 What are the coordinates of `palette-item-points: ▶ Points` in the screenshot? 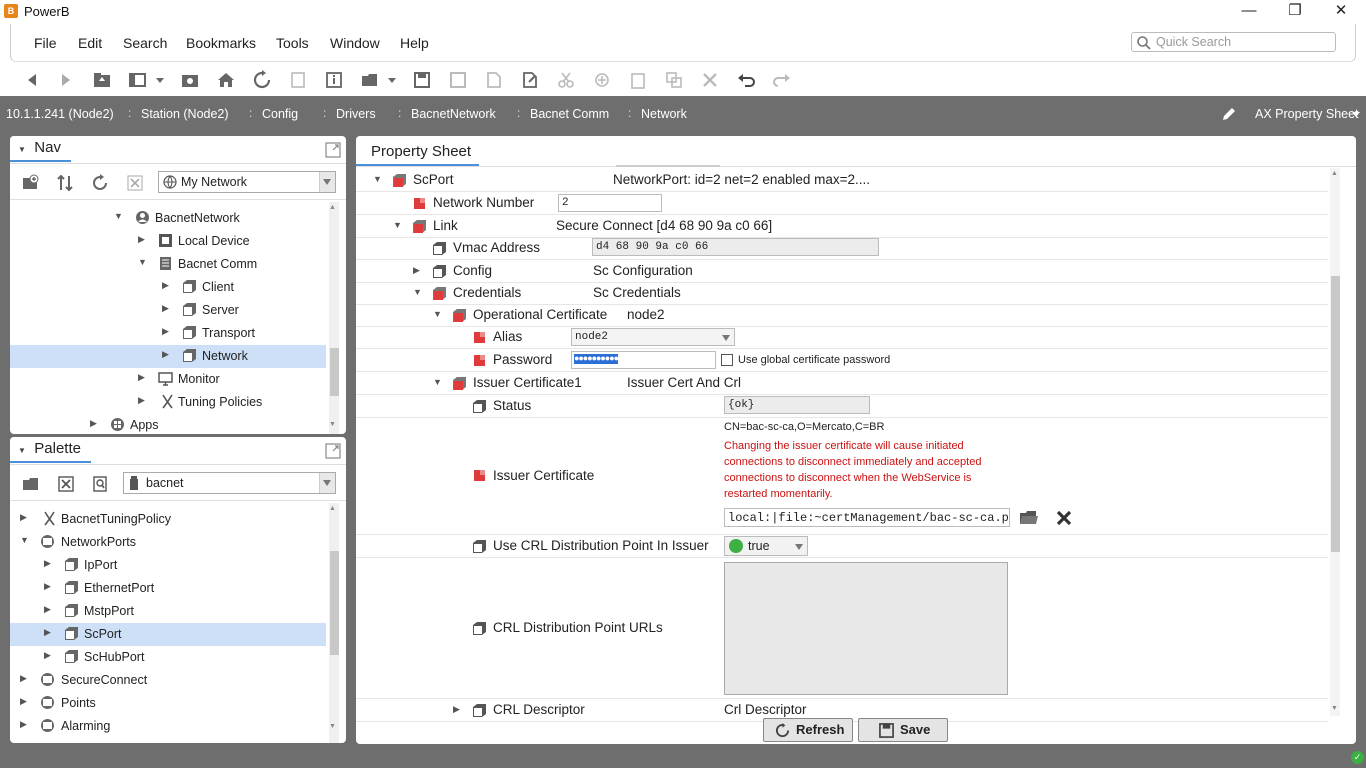 It's located at (169, 703).